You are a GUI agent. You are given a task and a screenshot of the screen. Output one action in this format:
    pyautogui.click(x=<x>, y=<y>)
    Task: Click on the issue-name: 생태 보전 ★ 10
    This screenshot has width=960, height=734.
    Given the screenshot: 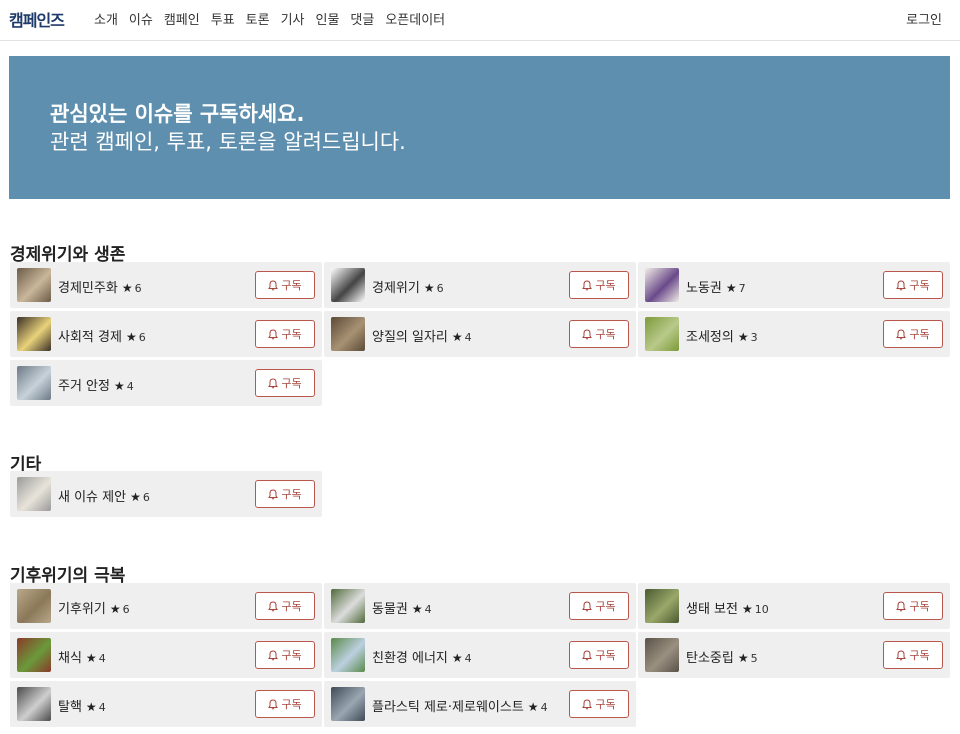 What is the action you would take?
    pyautogui.click(x=727, y=607)
    